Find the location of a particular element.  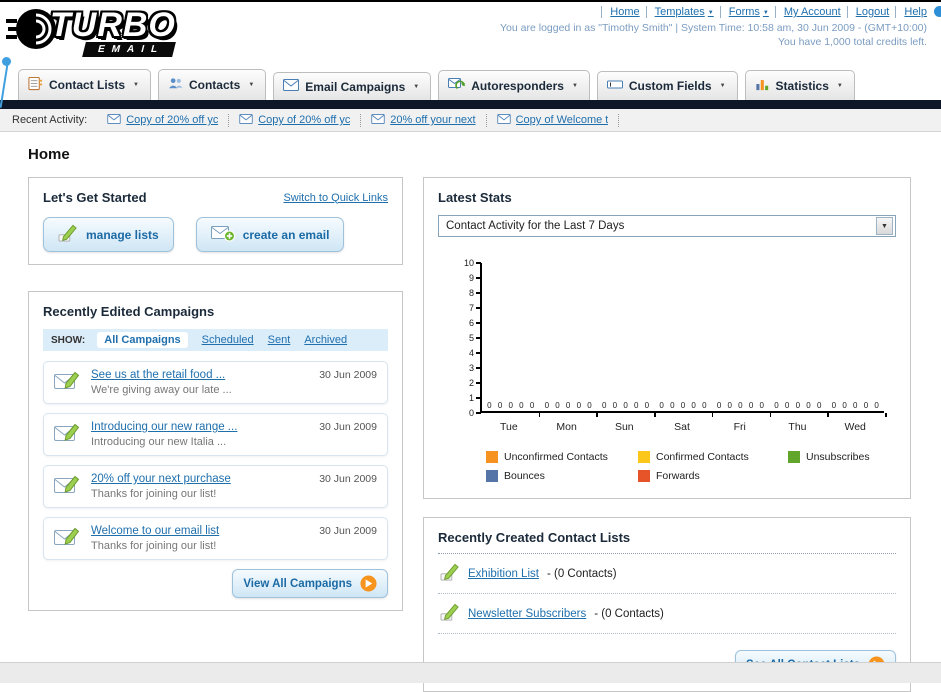

y-axis-tick-label: 8 is located at coordinates (471, 293).